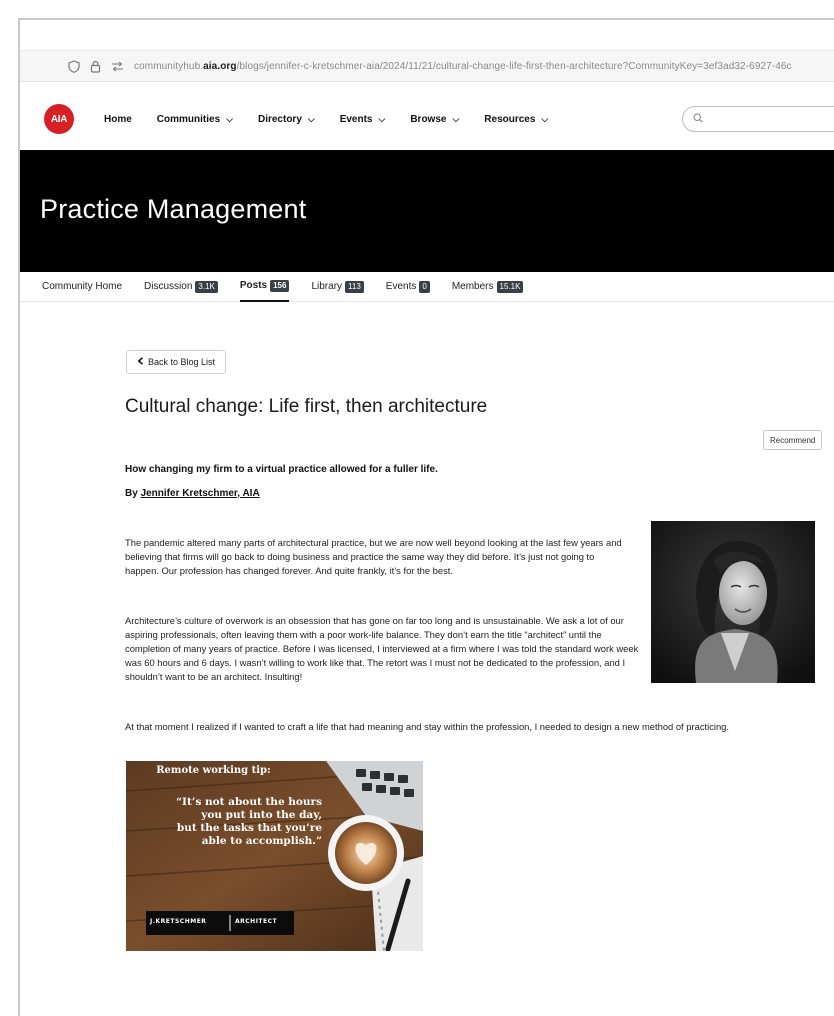 The image size is (834, 1016). I want to click on byline-prefix: By, so click(133, 493).